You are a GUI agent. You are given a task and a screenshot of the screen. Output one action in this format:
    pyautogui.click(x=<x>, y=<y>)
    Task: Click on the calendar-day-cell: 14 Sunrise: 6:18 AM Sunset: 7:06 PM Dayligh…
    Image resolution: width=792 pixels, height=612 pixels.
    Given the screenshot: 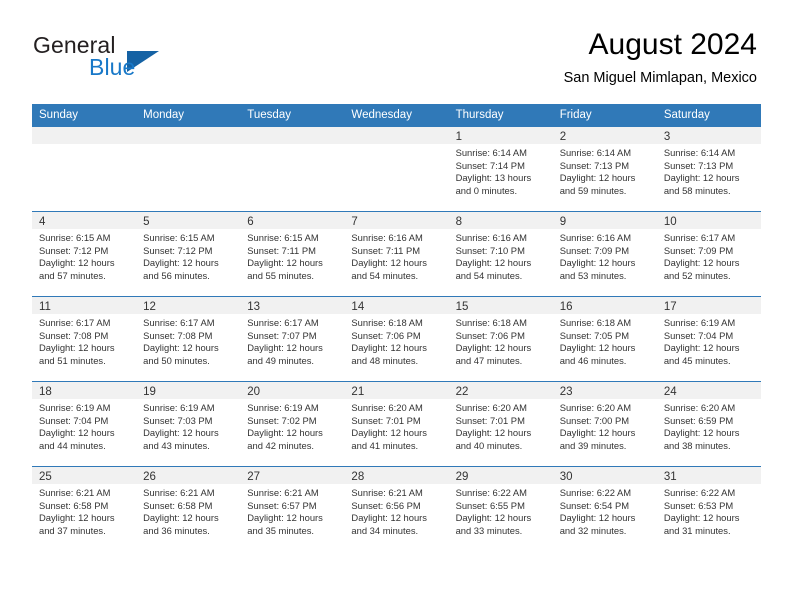 What is the action you would take?
    pyautogui.click(x=396, y=339)
    